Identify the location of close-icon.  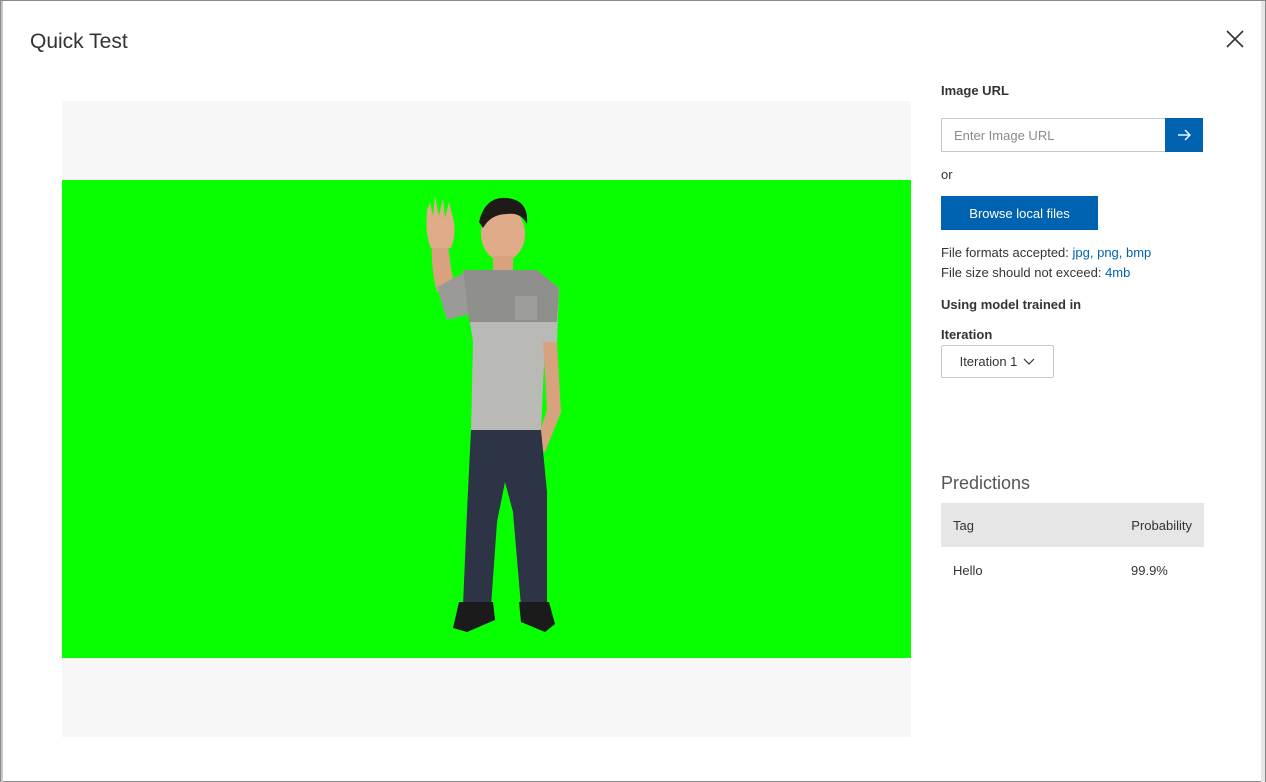
(1235, 39).